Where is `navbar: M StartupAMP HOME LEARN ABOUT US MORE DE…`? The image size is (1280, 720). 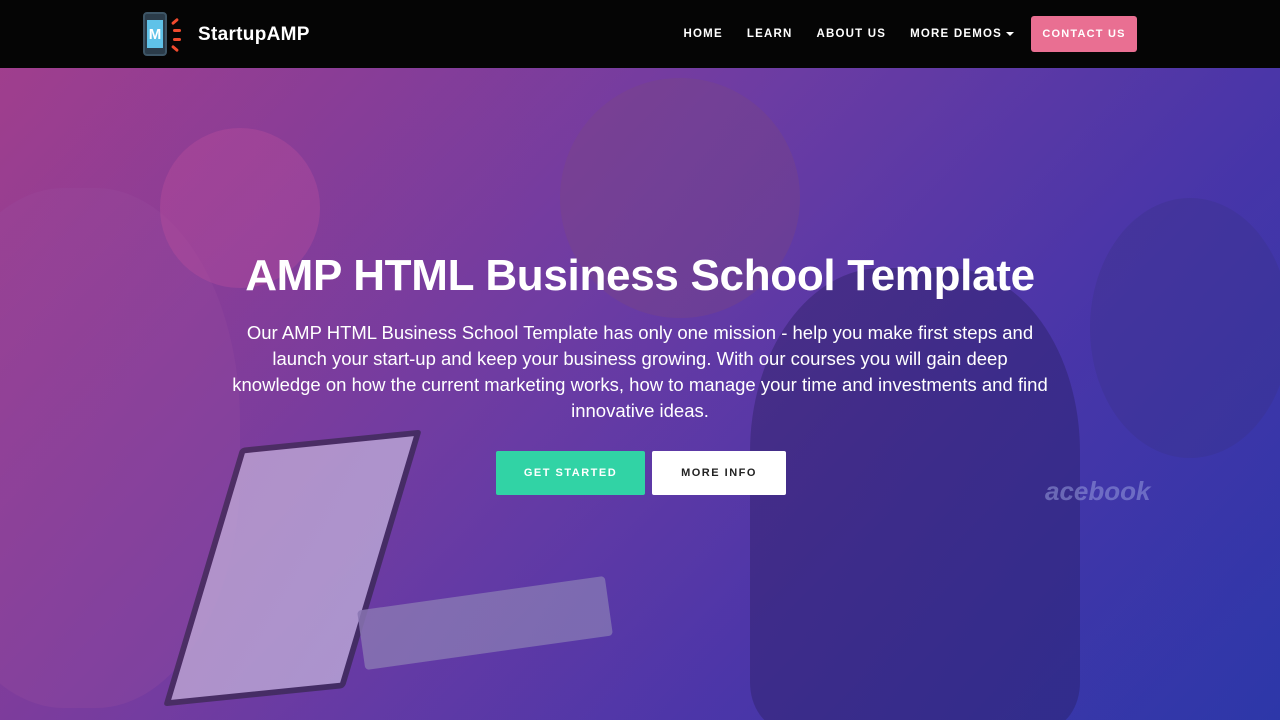 navbar: M StartupAMP HOME LEARN ABOUT US MORE DE… is located at coordinates (640, 34).